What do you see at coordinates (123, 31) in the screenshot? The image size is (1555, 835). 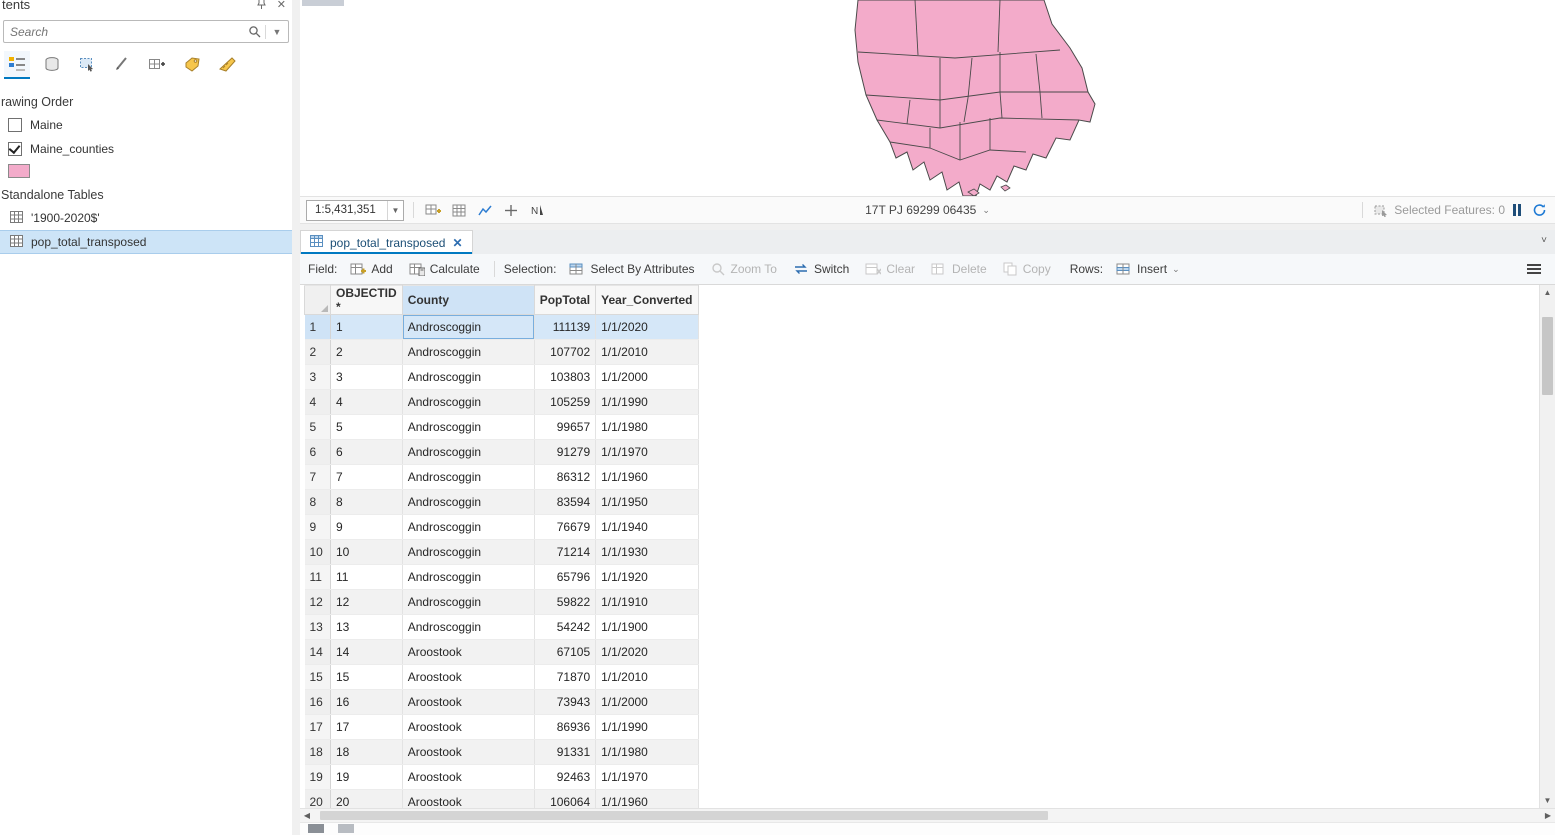 I see `search-input` at bounding box center [123, 31].